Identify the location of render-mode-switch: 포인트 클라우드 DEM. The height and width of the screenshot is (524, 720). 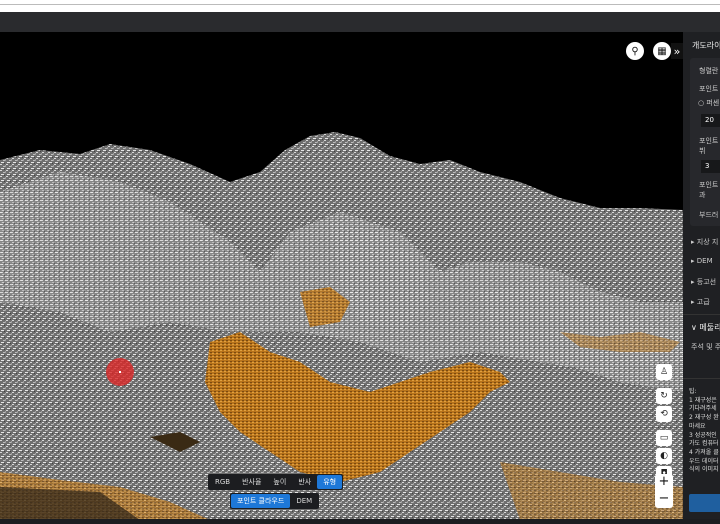
(275, 501).